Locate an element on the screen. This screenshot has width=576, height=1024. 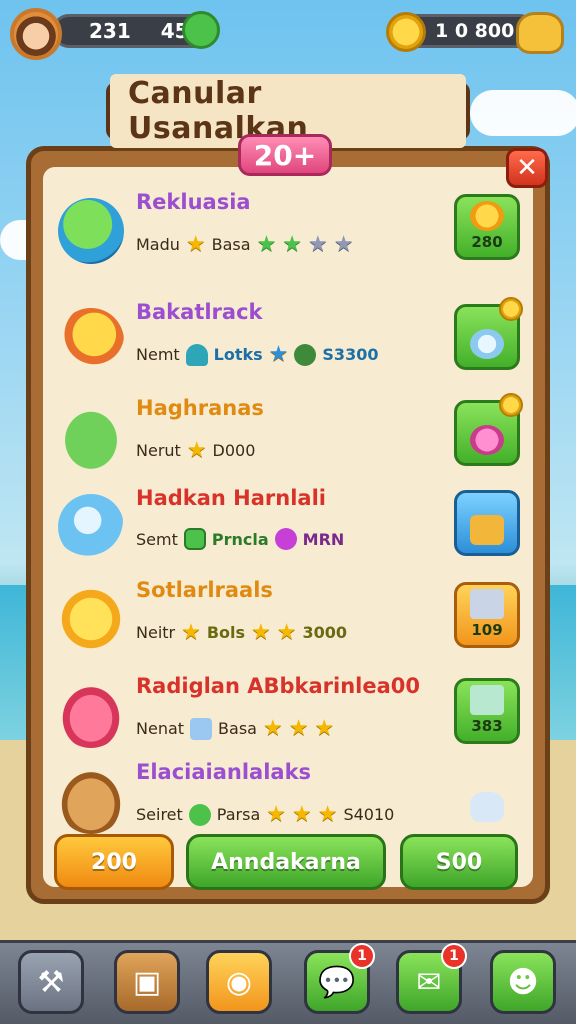
balloon-icon is located at coordinates (91, 231).